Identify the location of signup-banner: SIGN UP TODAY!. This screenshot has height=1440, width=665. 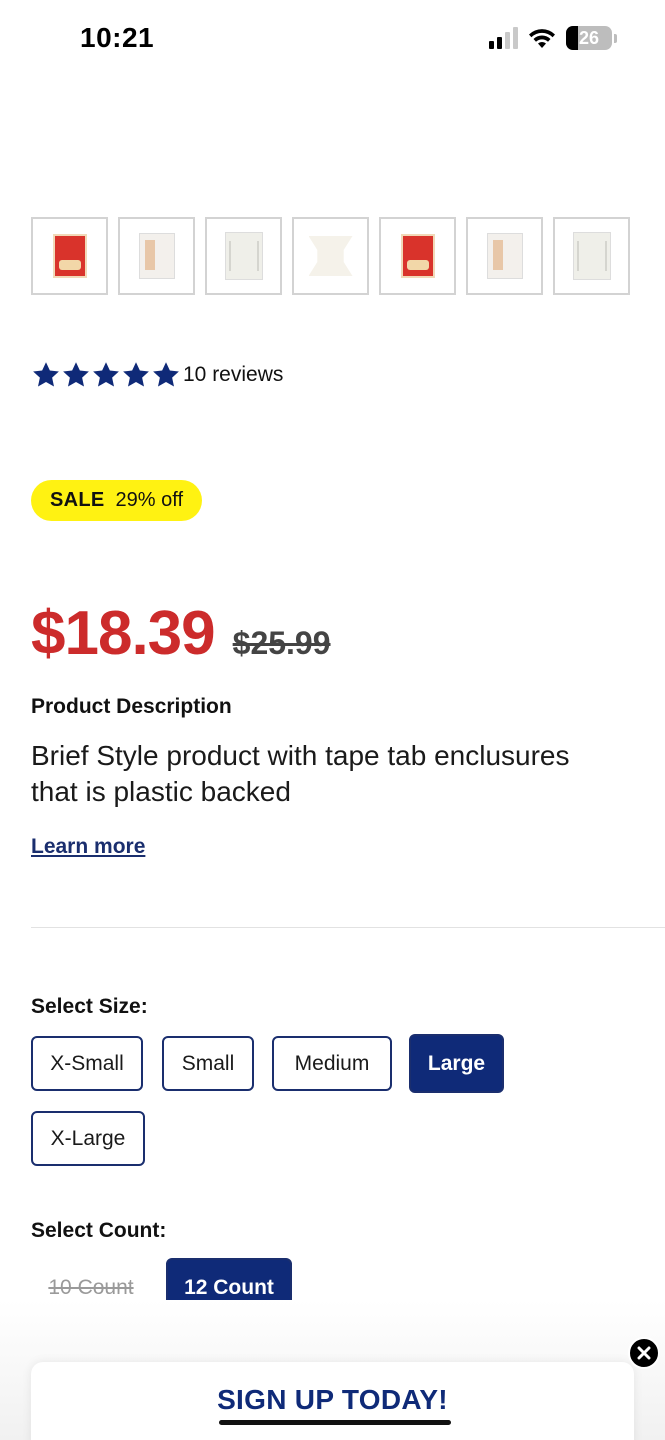
(332, 1401).